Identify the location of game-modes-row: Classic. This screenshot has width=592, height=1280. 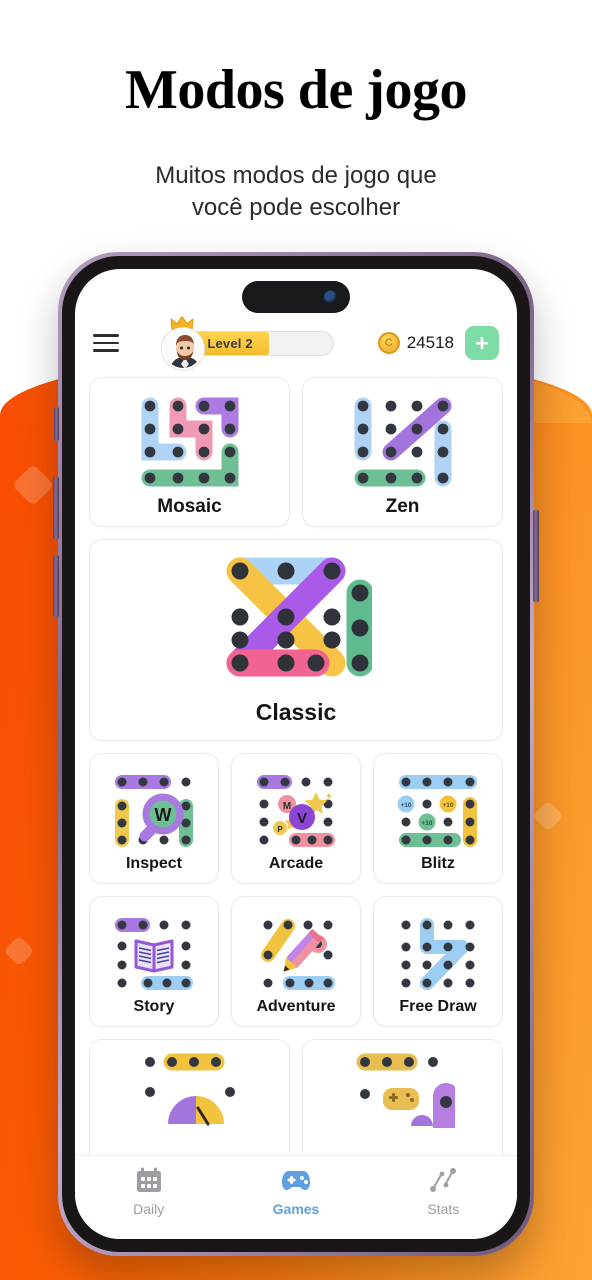
(296, 640).